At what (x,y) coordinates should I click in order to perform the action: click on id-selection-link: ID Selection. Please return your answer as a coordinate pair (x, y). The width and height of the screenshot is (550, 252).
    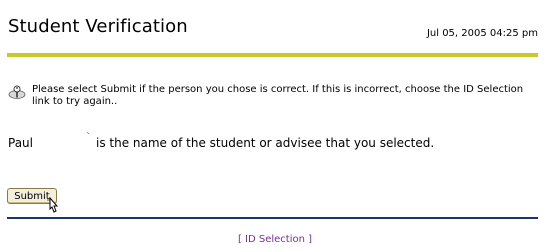
    Looking at the image, I should click on (275, 239).